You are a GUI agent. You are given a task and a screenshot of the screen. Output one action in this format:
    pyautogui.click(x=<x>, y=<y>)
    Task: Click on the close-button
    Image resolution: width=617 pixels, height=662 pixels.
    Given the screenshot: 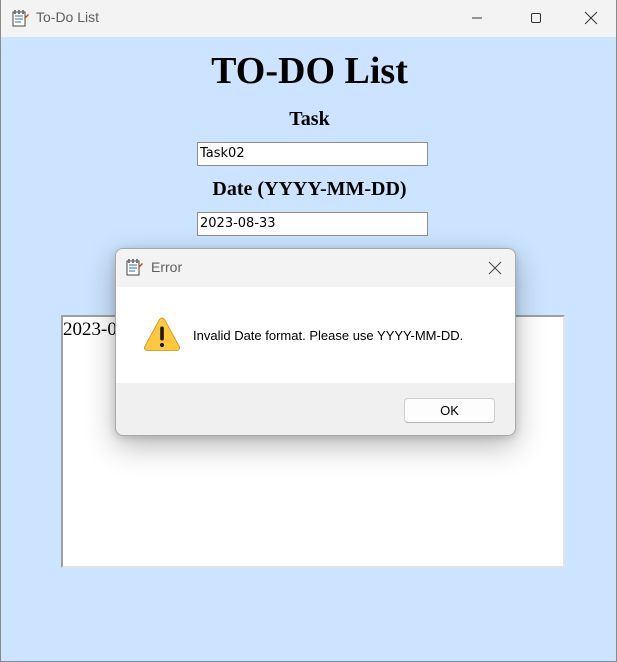 What is the action you would take?
    pyautogui.click(x=591, y=18)
    